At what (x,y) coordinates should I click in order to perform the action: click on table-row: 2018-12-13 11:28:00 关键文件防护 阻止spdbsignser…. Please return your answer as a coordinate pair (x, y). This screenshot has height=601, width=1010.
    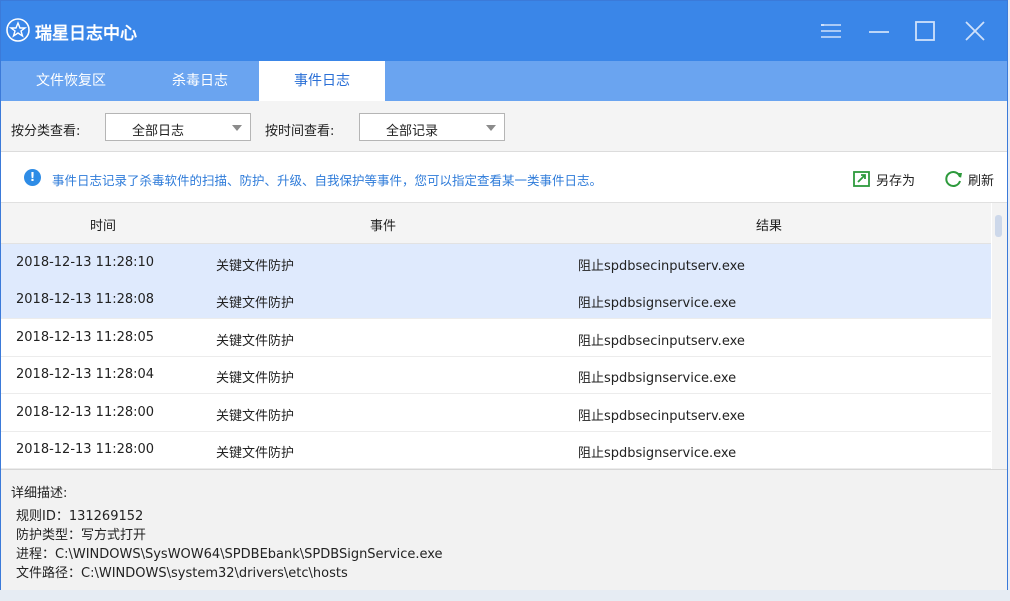
    Looking at the image, I should click on (496, 450).